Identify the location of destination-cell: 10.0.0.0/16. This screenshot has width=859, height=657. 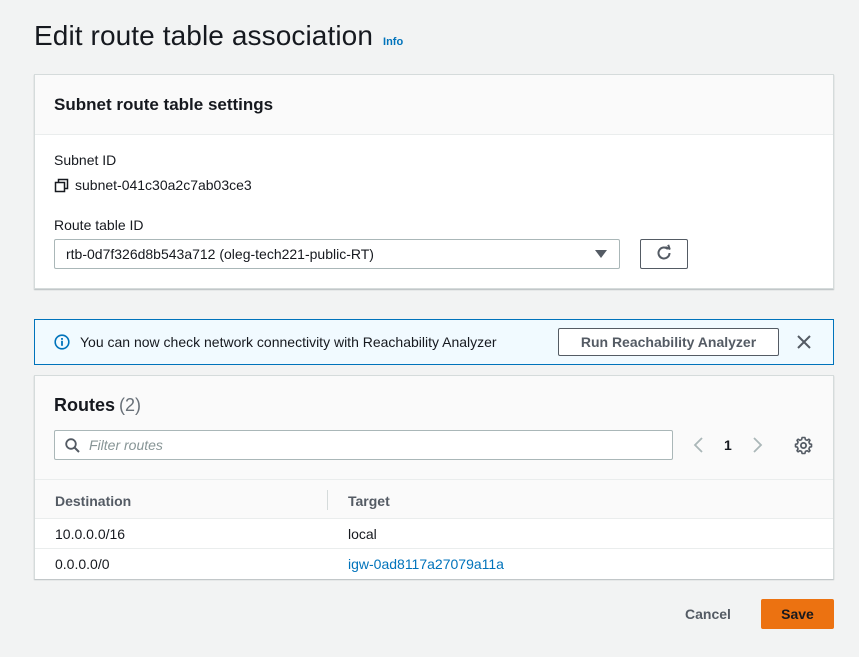
(90, 534).